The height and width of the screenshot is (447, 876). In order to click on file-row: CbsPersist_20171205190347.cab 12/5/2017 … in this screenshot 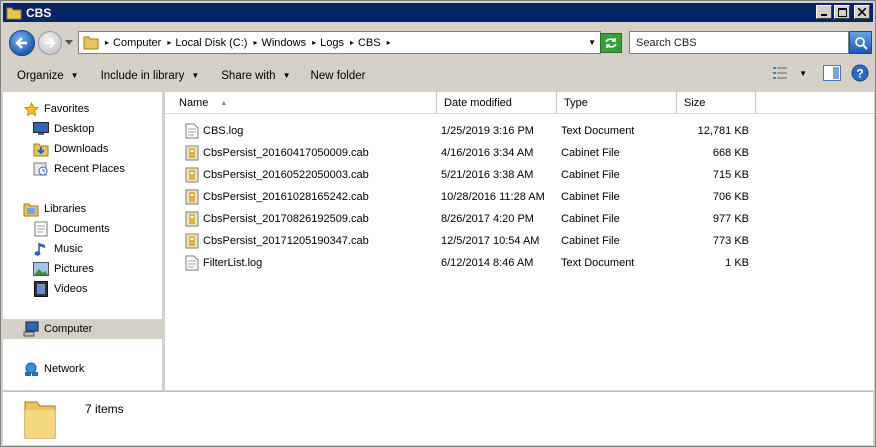, I will do `click(519, 241)`.